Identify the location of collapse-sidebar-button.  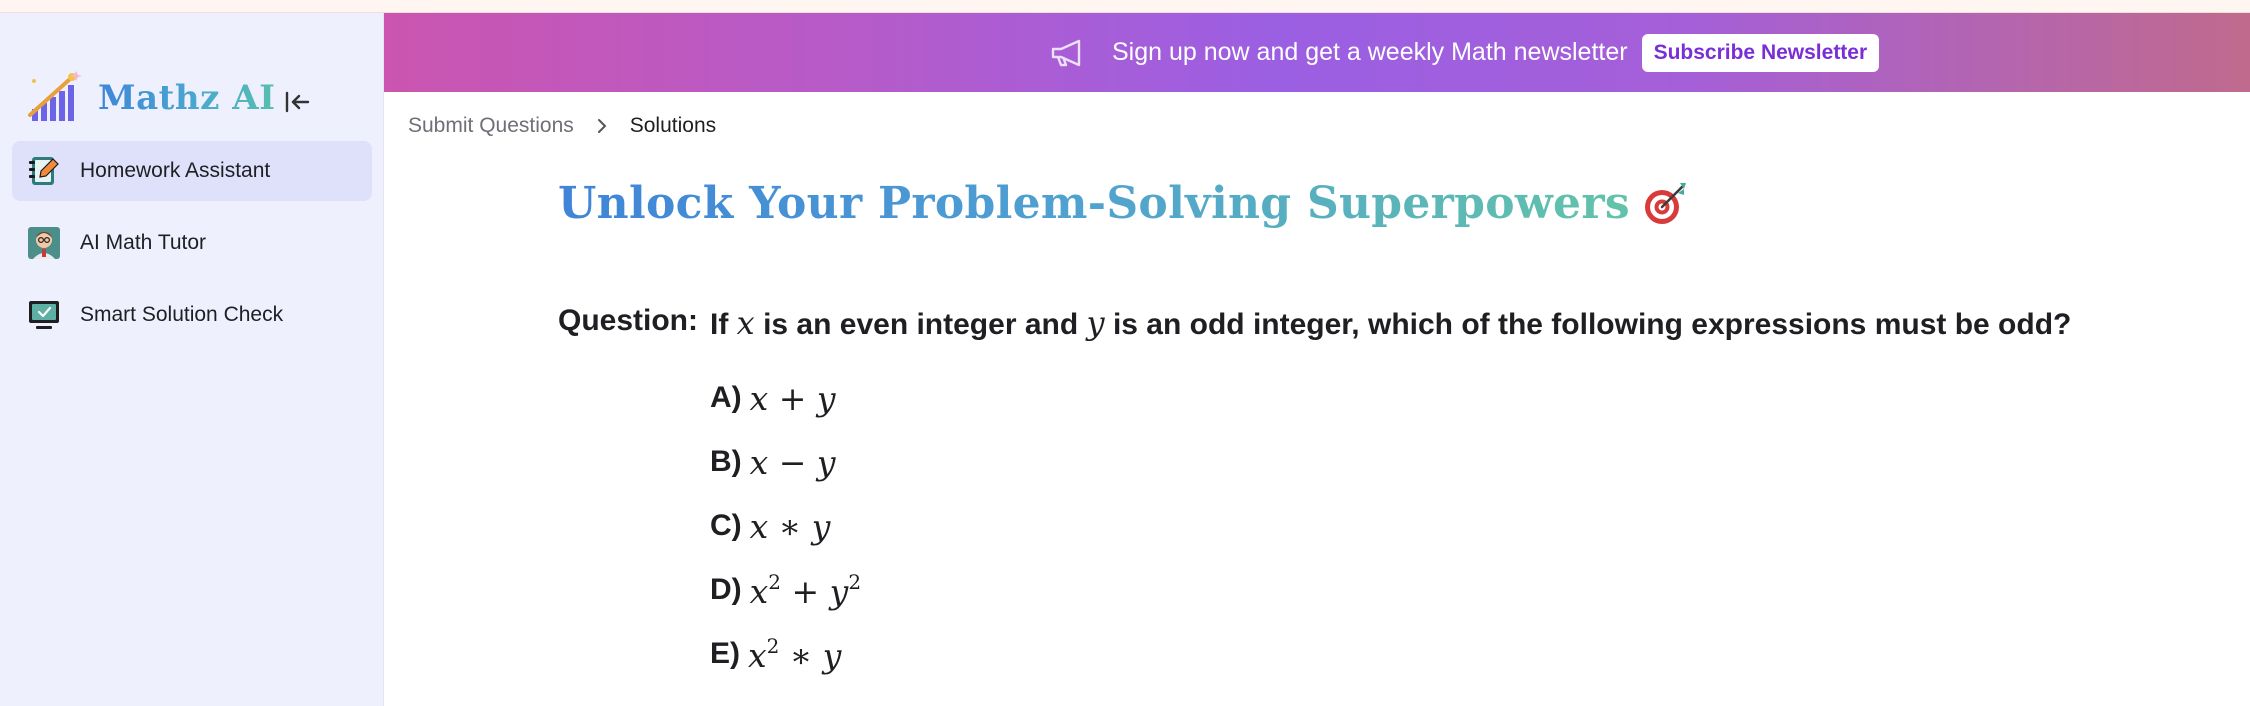
(297, 102).